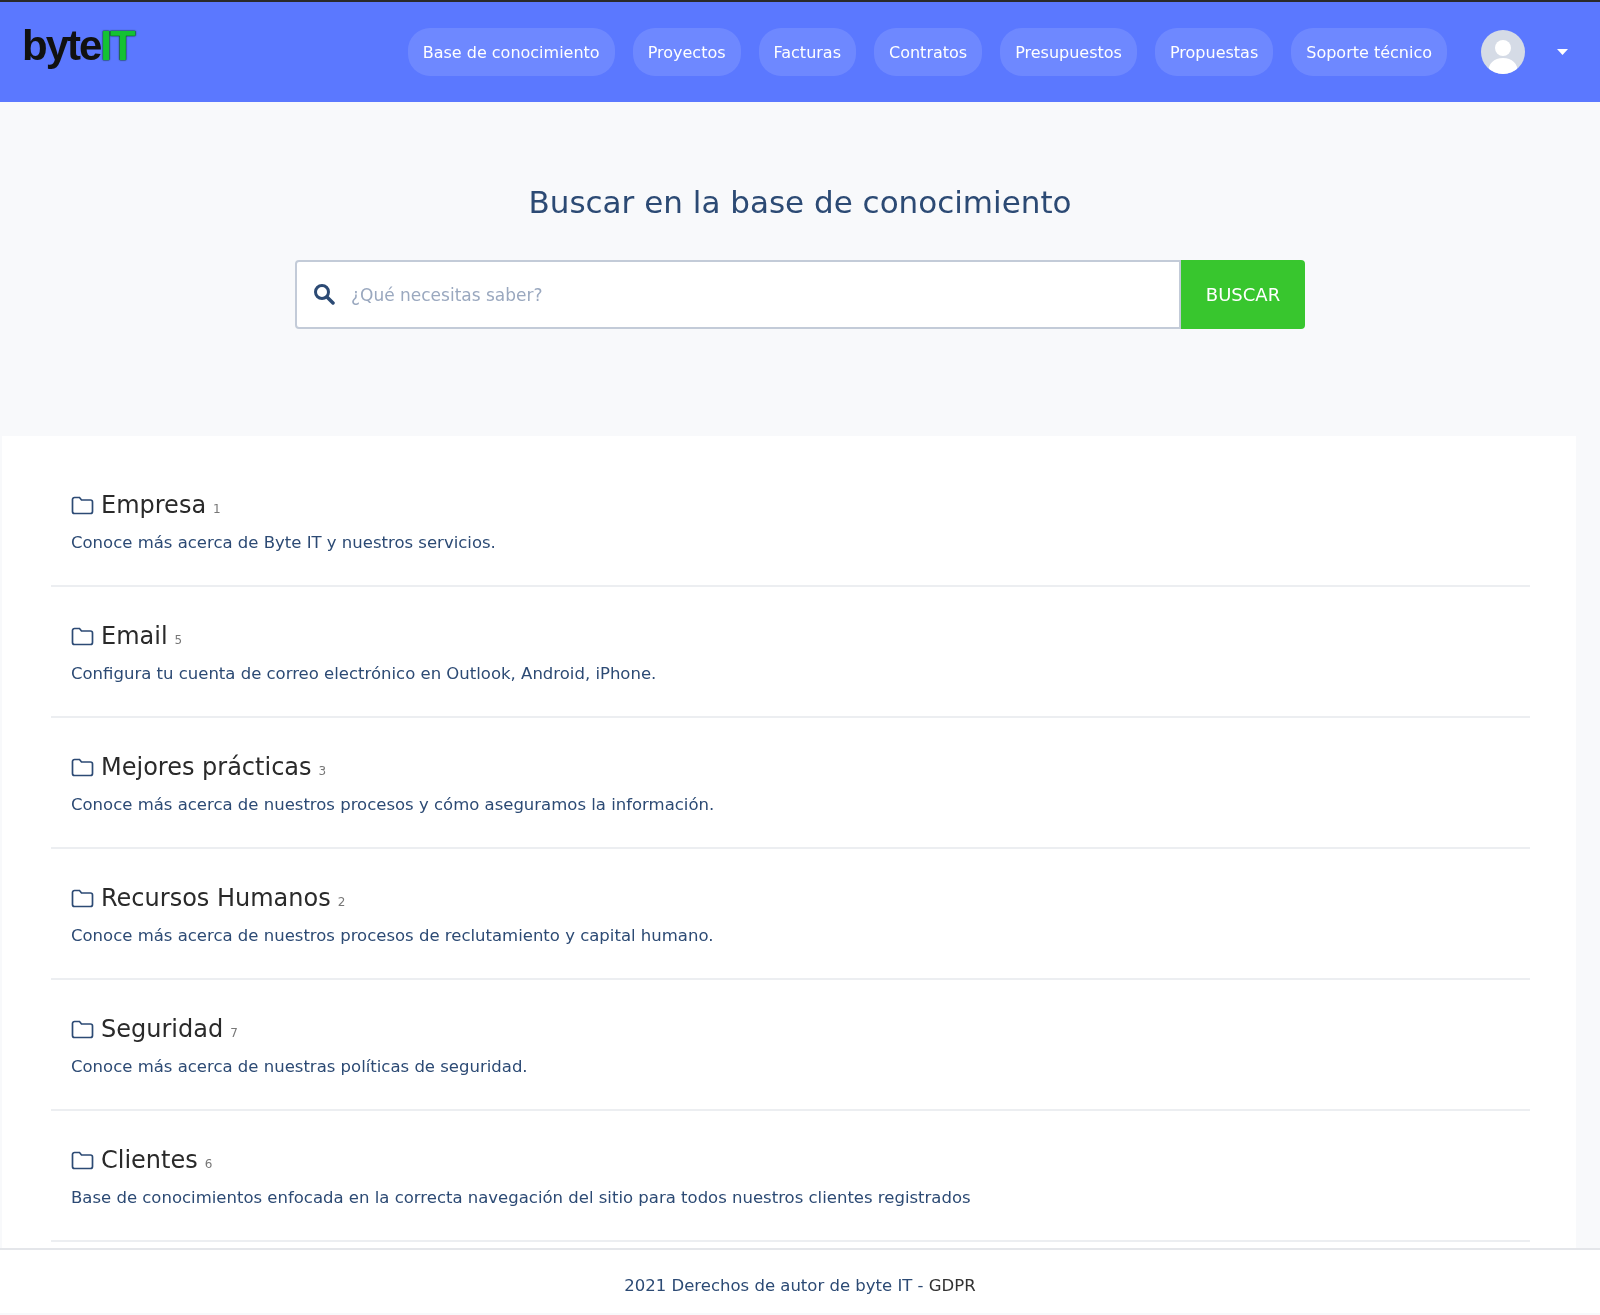 The width and height of the screenshot is (1600, 1315). Describe the element at coordinates (154, 505) in the screenshot. I see `category-title: Empresa` at that location.